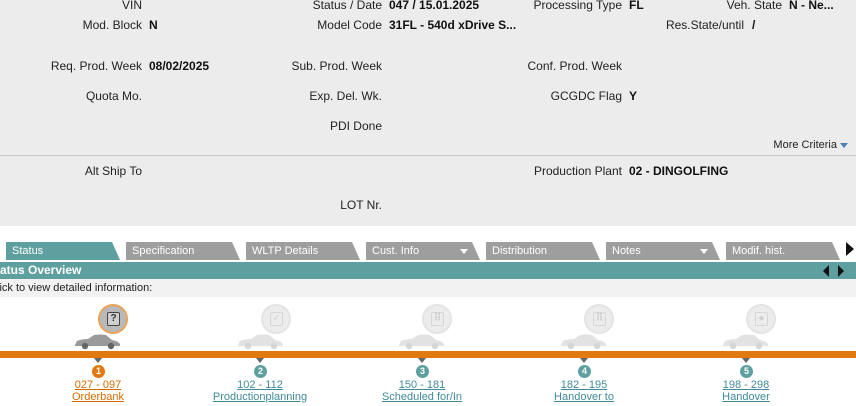  Describe the element at coordinates (746, 385) in the screenshot. I see `step-range-link: 198 - 298` at that location.